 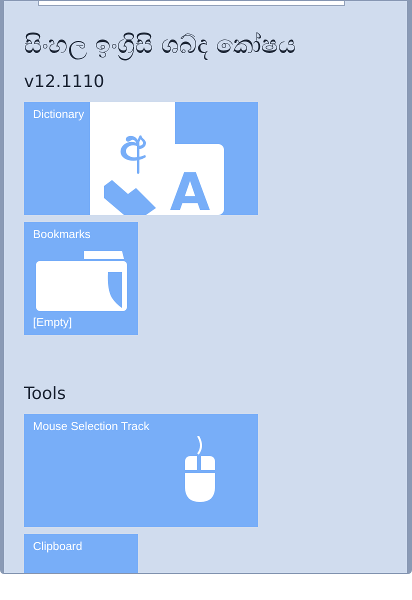 What do you see at coordinates (52, 323) in the screenshot?
I see `tile-status: [Empty]` at bounding box center [52, 323].